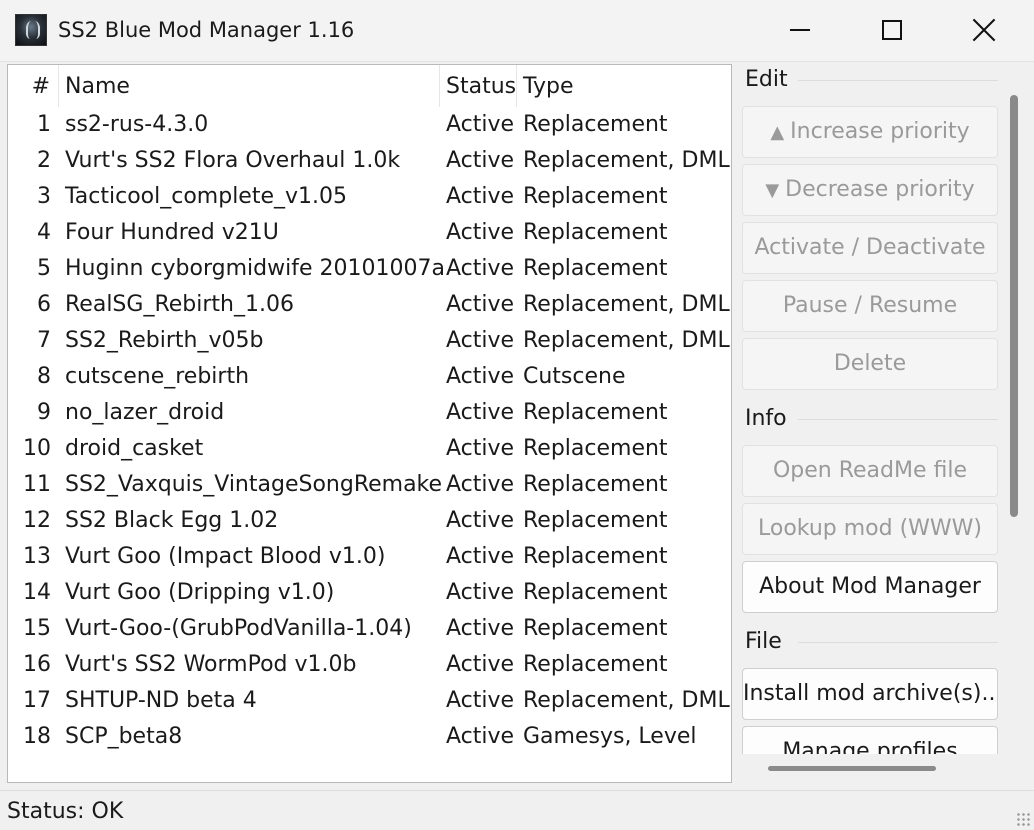 This screenshot has height=830, width=1034. What do you see at coordinates (255, 268) in the screenshot?
I see `mod-name: Huginn cyborgmidwife 20101007a` at bounding box center [255, 268].